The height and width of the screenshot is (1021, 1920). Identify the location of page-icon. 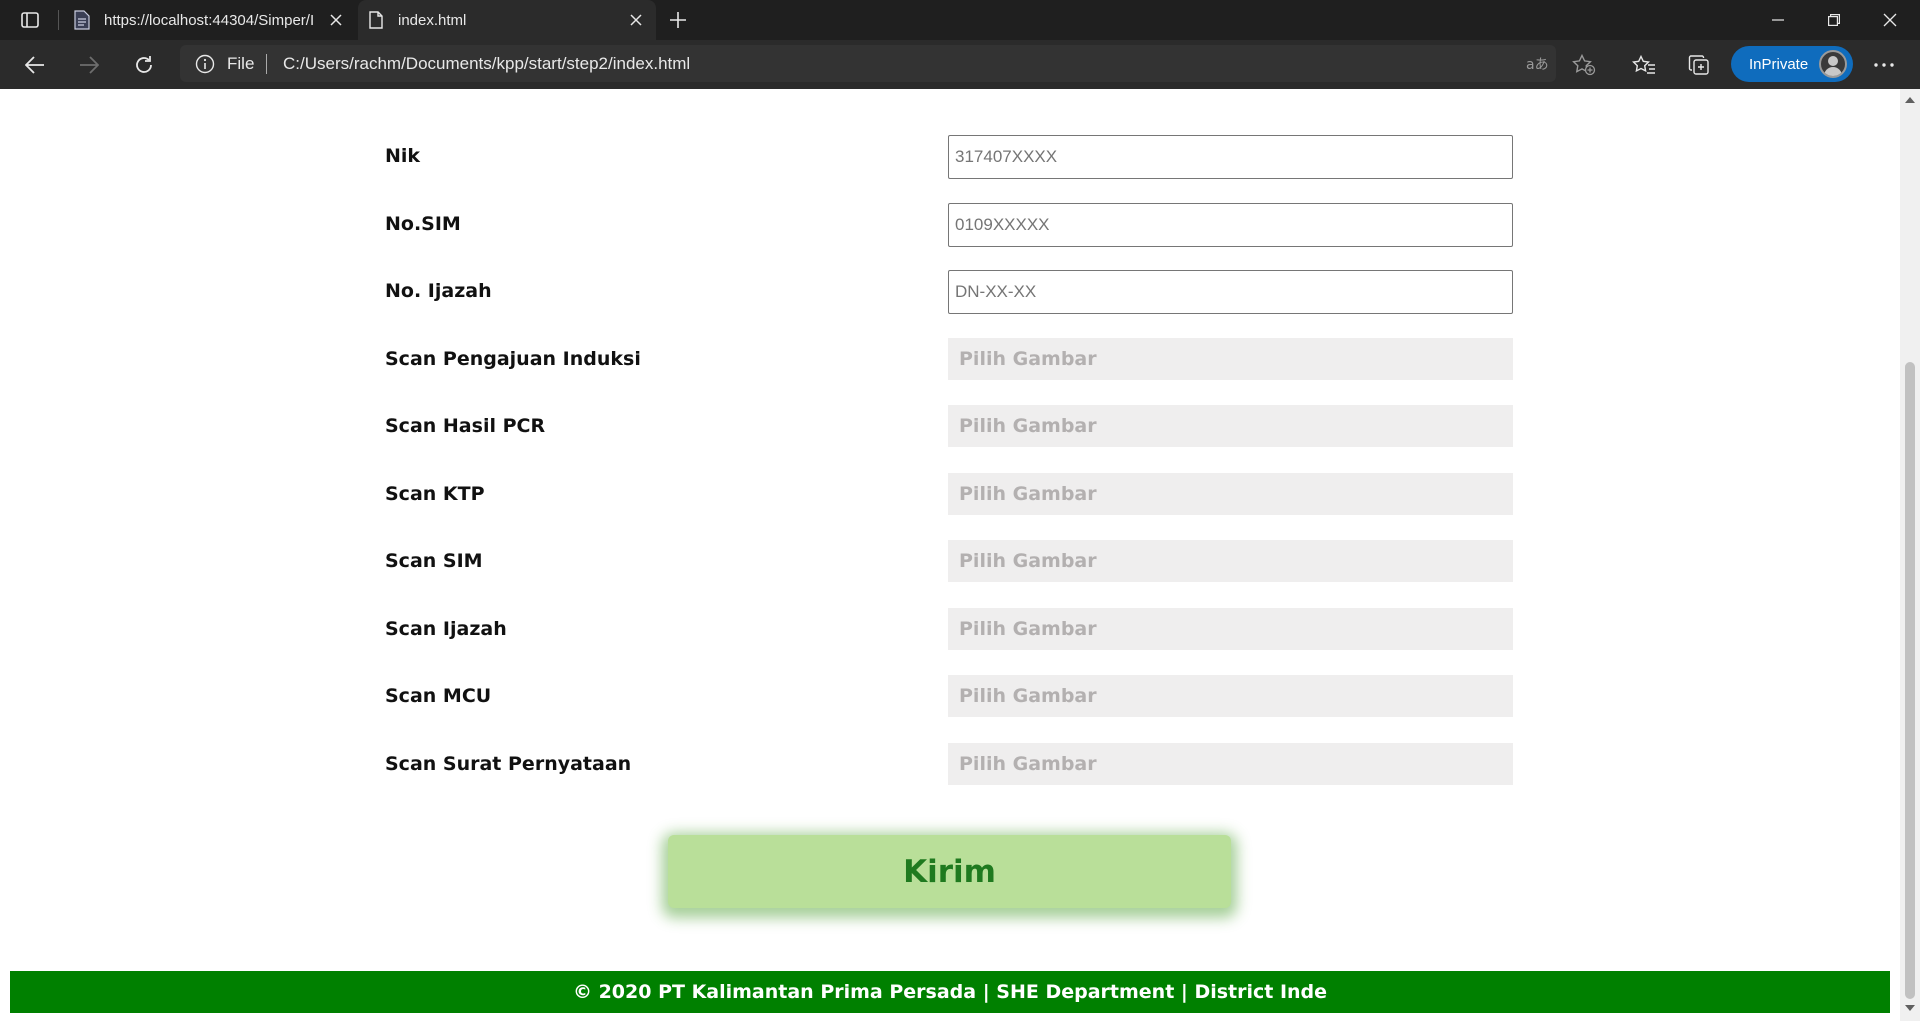
(82, 20).